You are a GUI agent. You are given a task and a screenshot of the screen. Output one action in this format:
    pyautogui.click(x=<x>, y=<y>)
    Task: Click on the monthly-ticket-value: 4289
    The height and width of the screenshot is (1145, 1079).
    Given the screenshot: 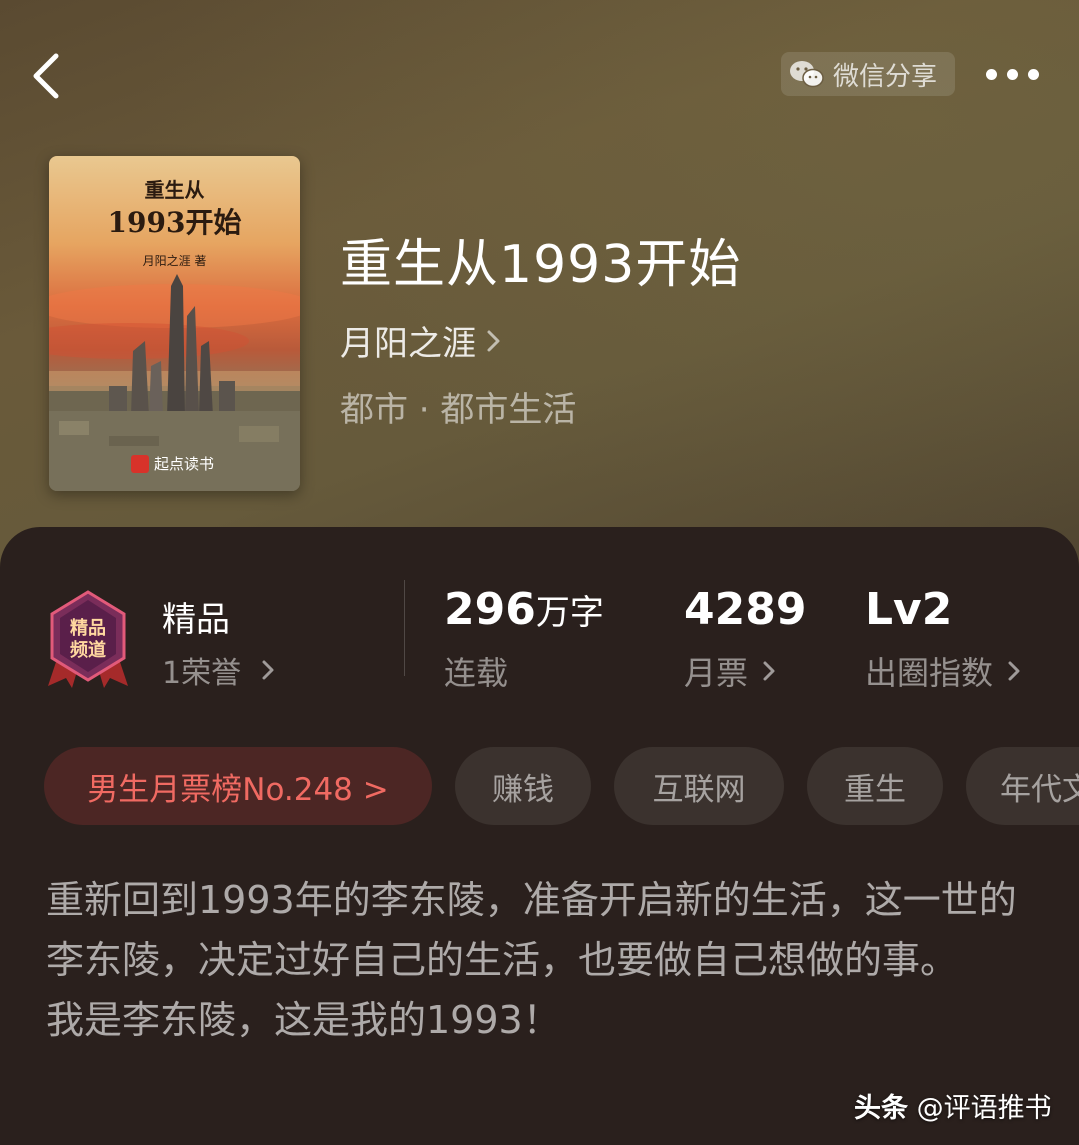 What is the action you would take?
    pyautogui.click(x=745, y=609)
    